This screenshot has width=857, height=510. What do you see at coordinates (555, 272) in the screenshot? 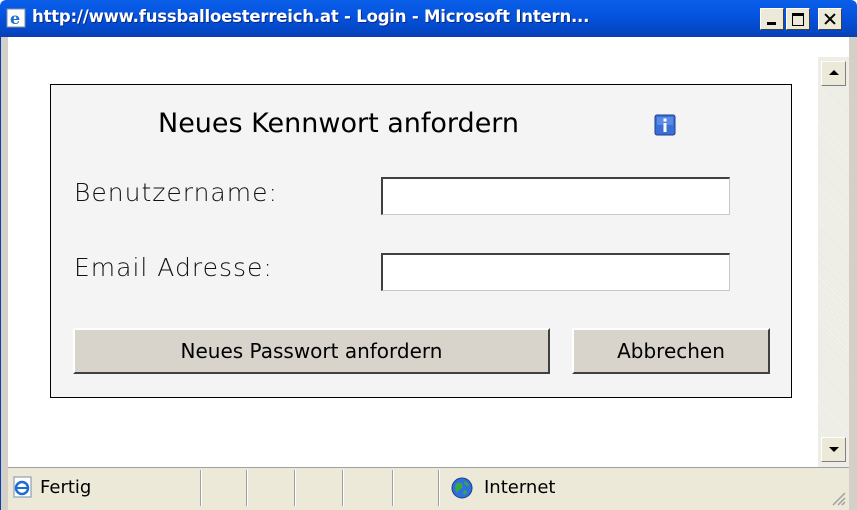
I see `email-input` at bounding box center [555, 272].